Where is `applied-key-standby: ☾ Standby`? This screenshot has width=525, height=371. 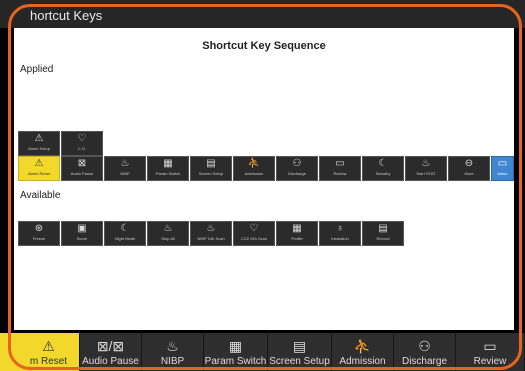
applied-key-standby: ☾ Standby is located at coordinates (383, 168).